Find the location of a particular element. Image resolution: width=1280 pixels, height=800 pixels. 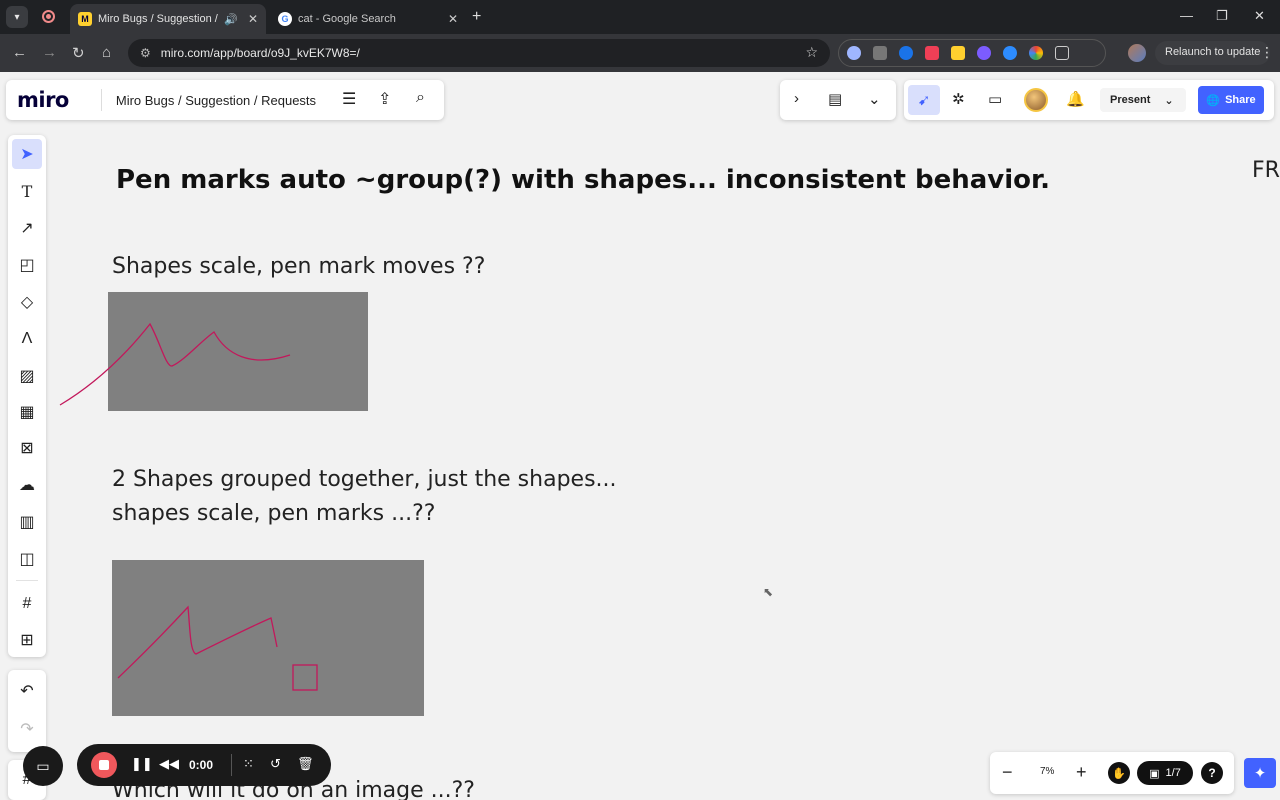

collaboration-panel: ➹ ✲ ▭ 🔔 Present ⌄ 🌐 Share is located at coordinates (1089, 100).